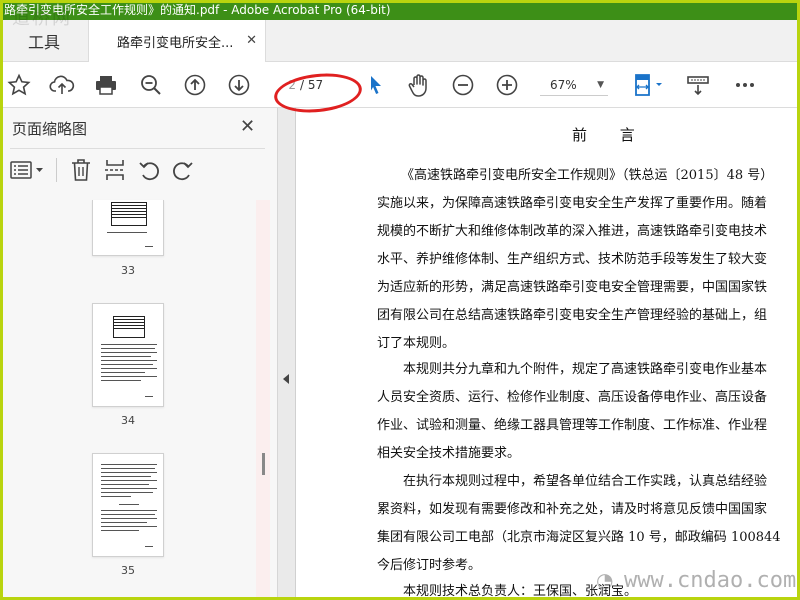  Describe the element at coordinates (81, 172) in the screenshot. I see `delete-icon` at that location.